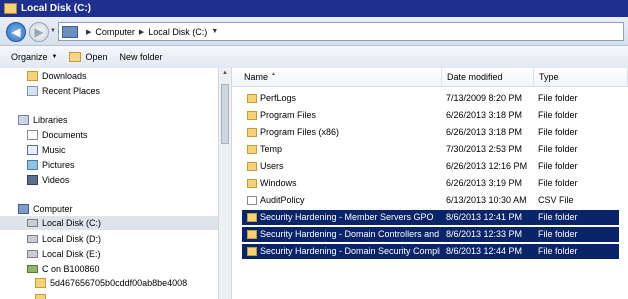  I want to click on organize-label: Organize, so click(29, 57).